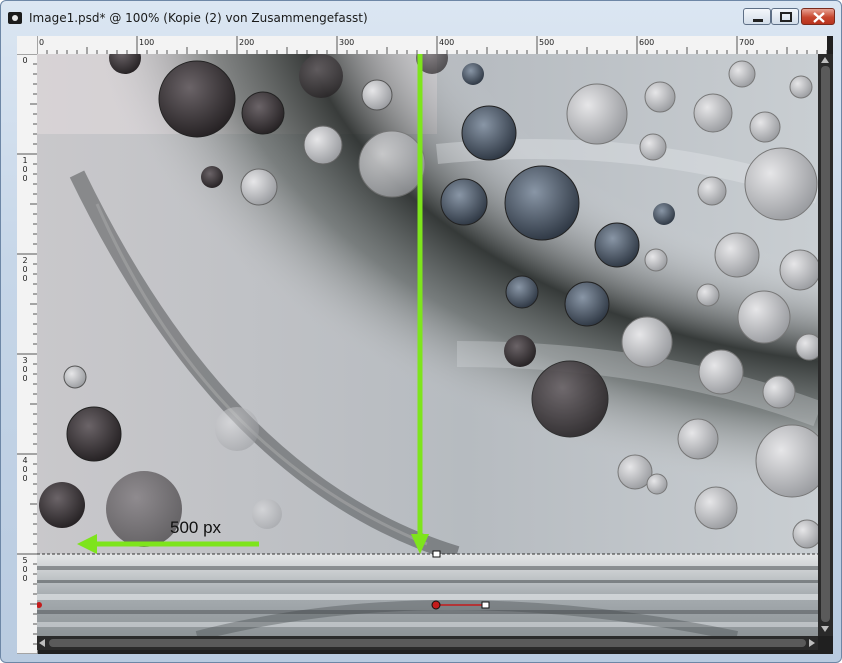 Image resolution: width=842 pixels, height=663 pixels. I want to click on ruler-corner, so click(27, 45).